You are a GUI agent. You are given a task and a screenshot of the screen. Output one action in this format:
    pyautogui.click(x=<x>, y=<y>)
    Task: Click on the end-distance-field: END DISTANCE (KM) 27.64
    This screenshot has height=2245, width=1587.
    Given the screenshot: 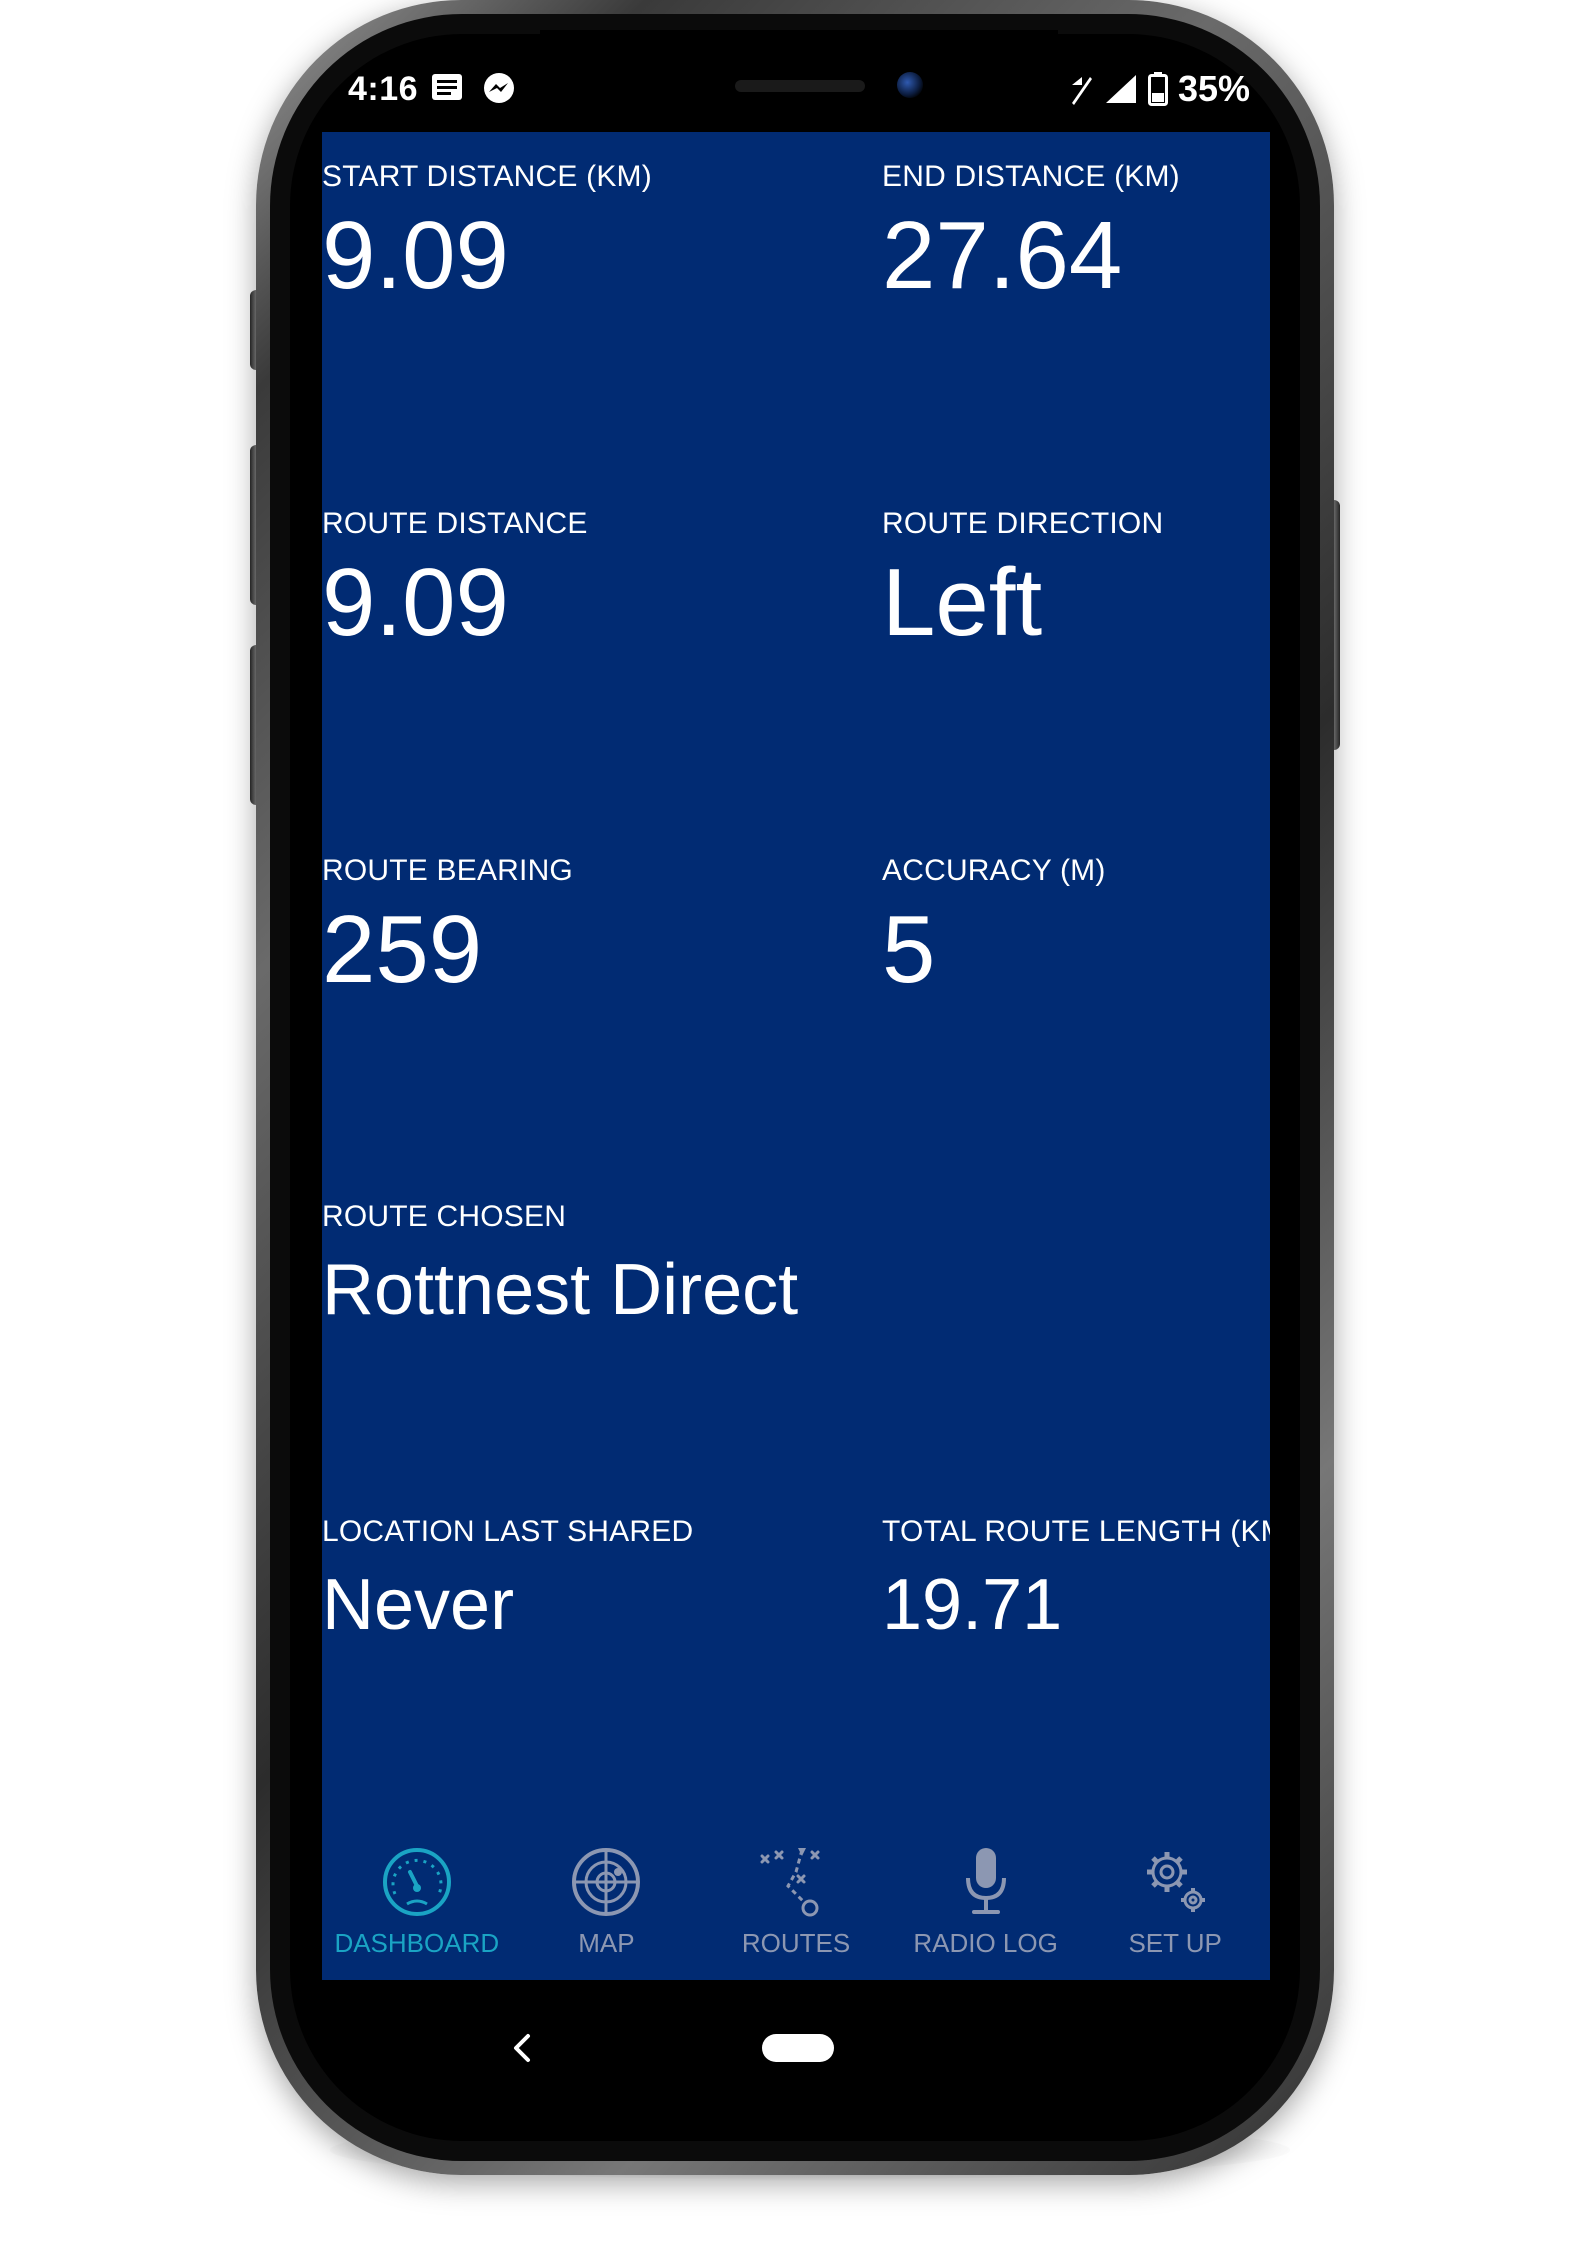 What is the action you would take?
    pyautogui.click(x=1031, y=232)
    